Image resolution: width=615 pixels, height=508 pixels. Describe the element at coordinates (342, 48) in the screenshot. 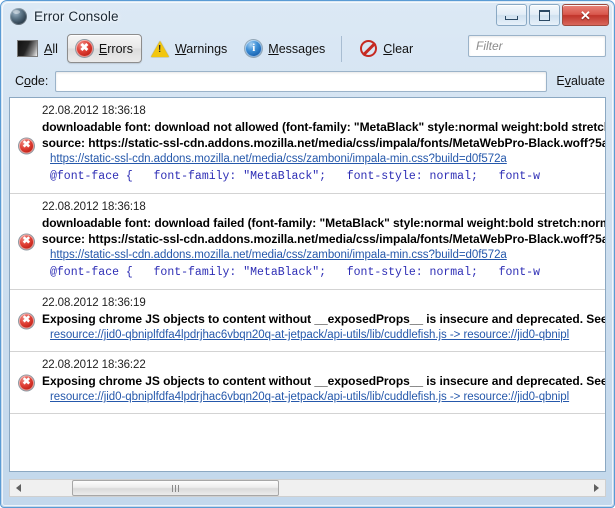

I see `toolbar-separator` at that location.